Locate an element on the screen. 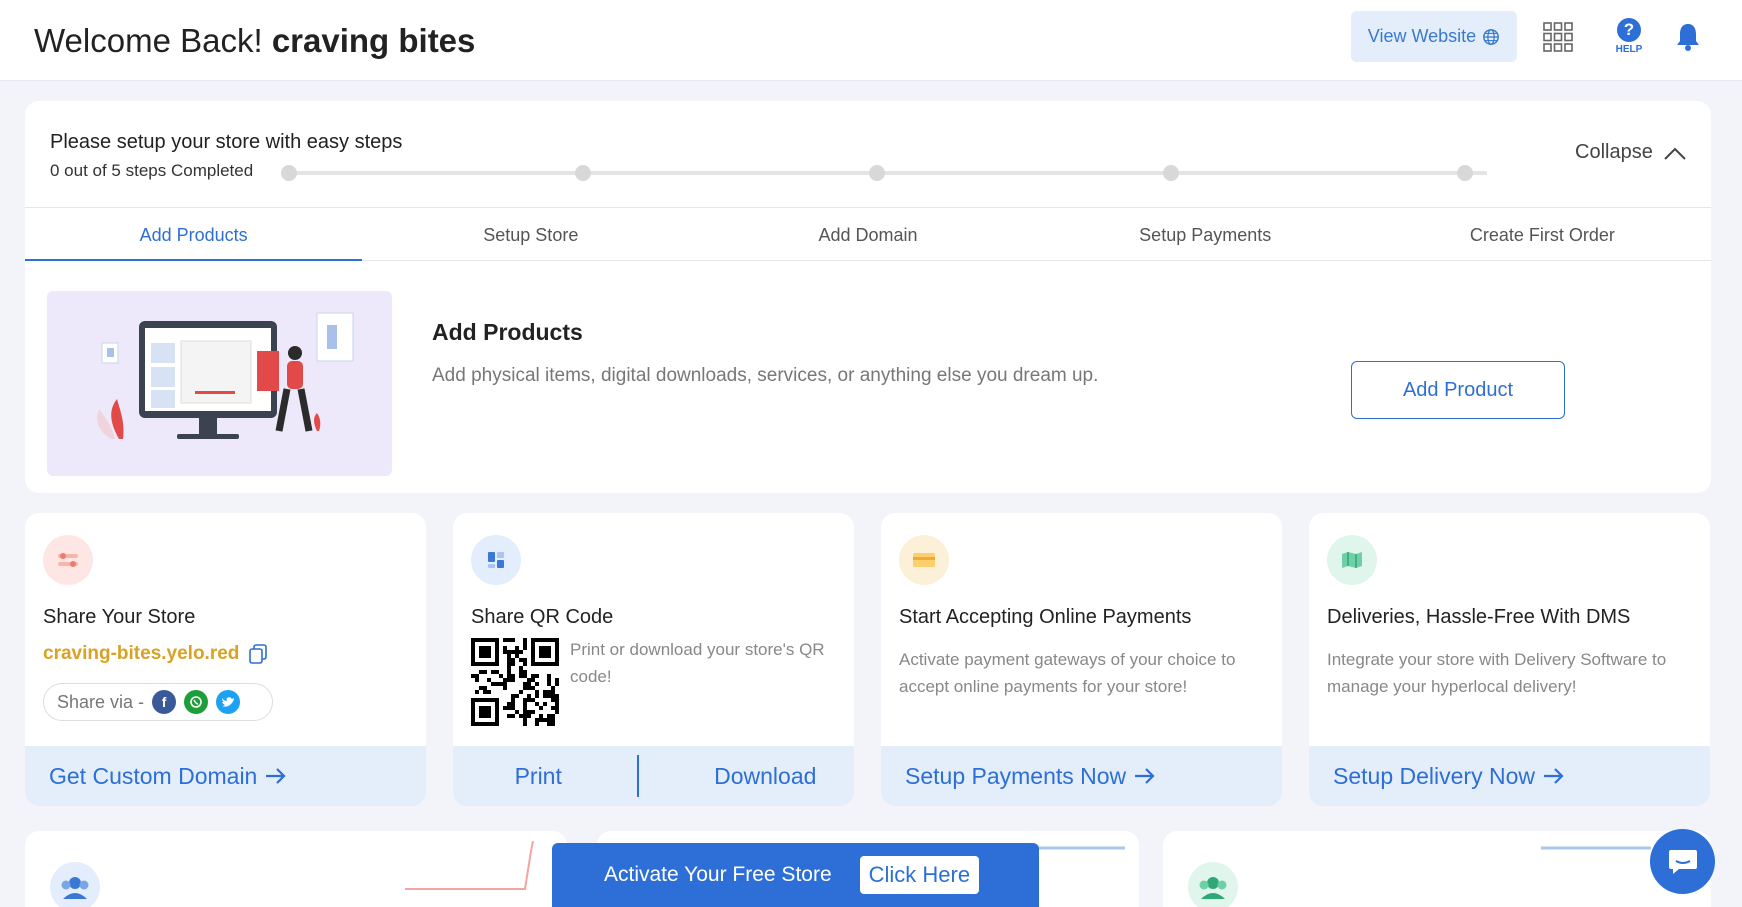 The height and width of the screenshot is (907, 1742). toggle-settings-icon is located at coordinates (68, 560).